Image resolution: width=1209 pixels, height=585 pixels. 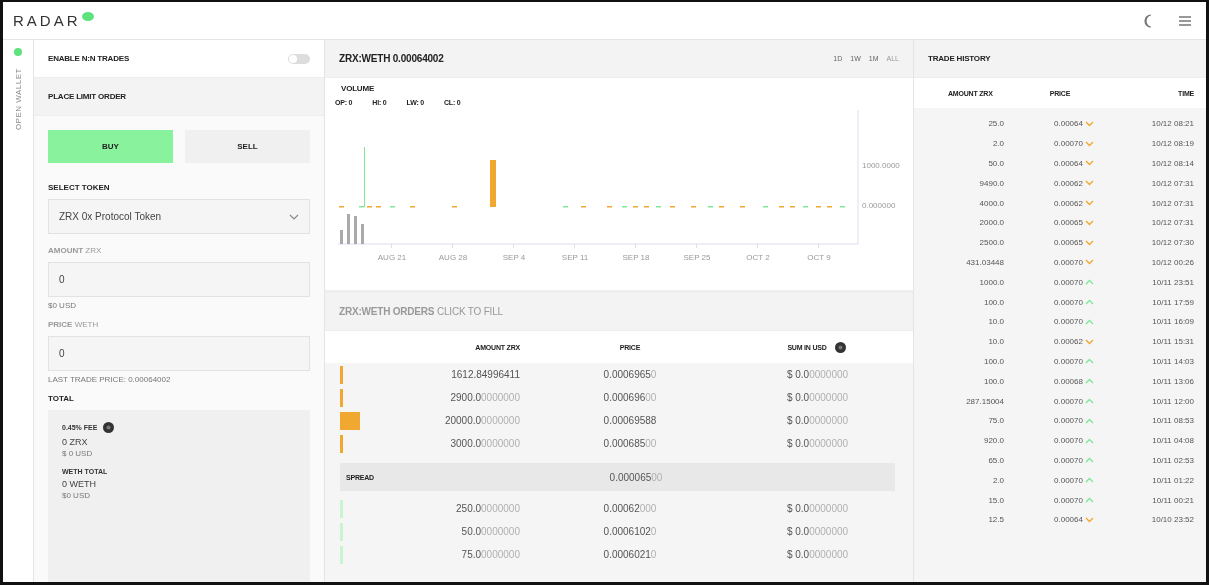 I want to click on trade-amount: 920.0, so click(x=993, y=441).